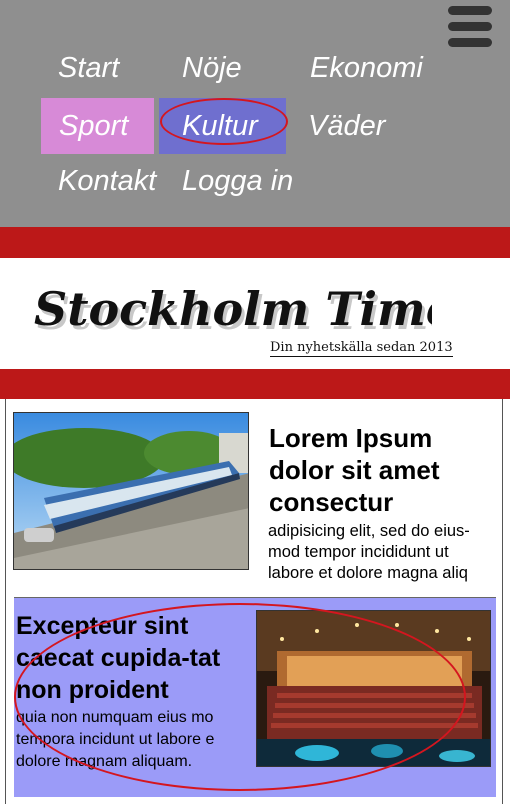 This screenshot has height=804, width=510. Describe the element at coordinates (97, 126) in the screenshot. I see `nav-item-sport: Sport` at that location.